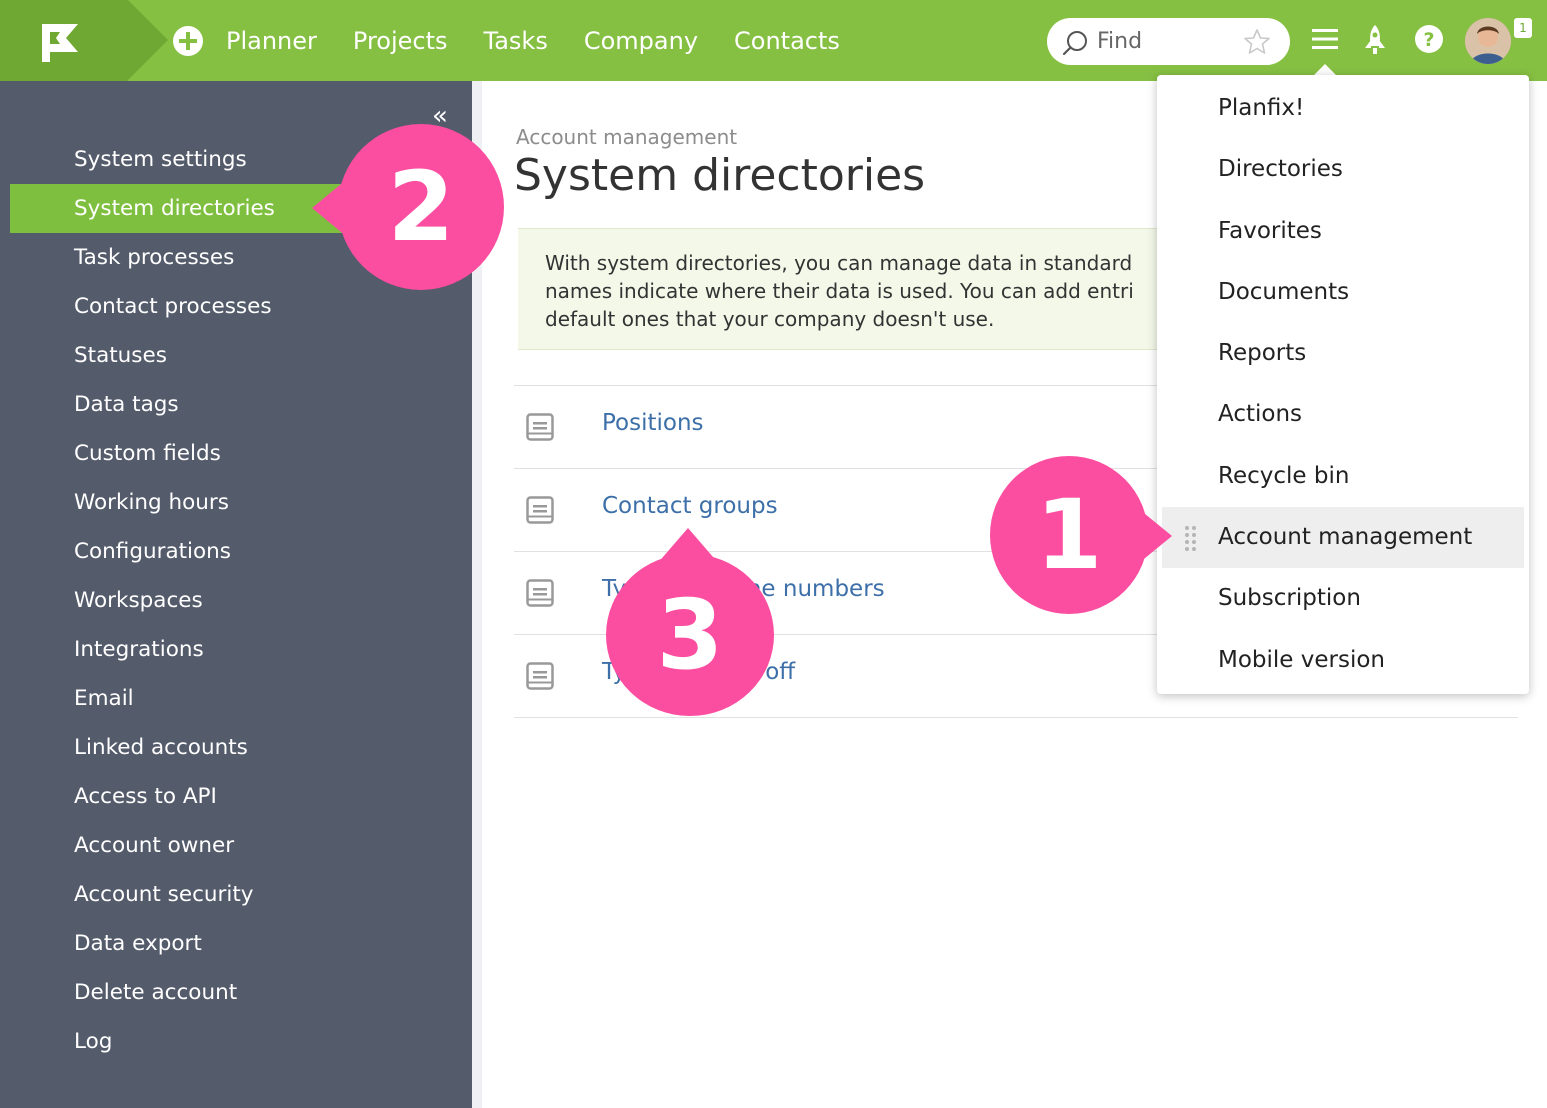 Image resolution: width=1547 pixels, height=1108 pixels. What do you see at coordinates (241, 306) in the screenshot?
I see `sidebar-item-contact-processes: Contact processes` at bounding box center [241, 306].